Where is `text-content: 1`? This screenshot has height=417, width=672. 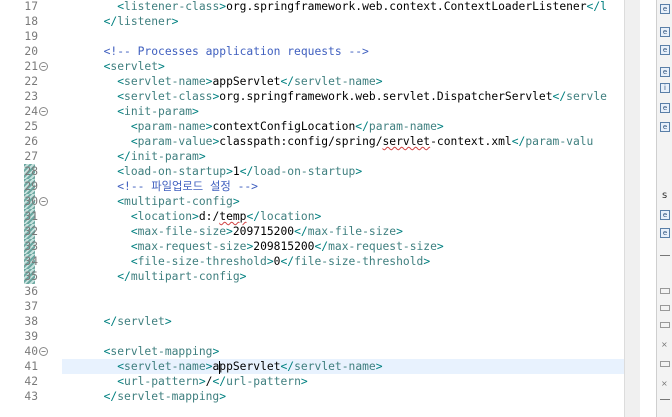 text-content: 1 is located at coordinates (236, 171).